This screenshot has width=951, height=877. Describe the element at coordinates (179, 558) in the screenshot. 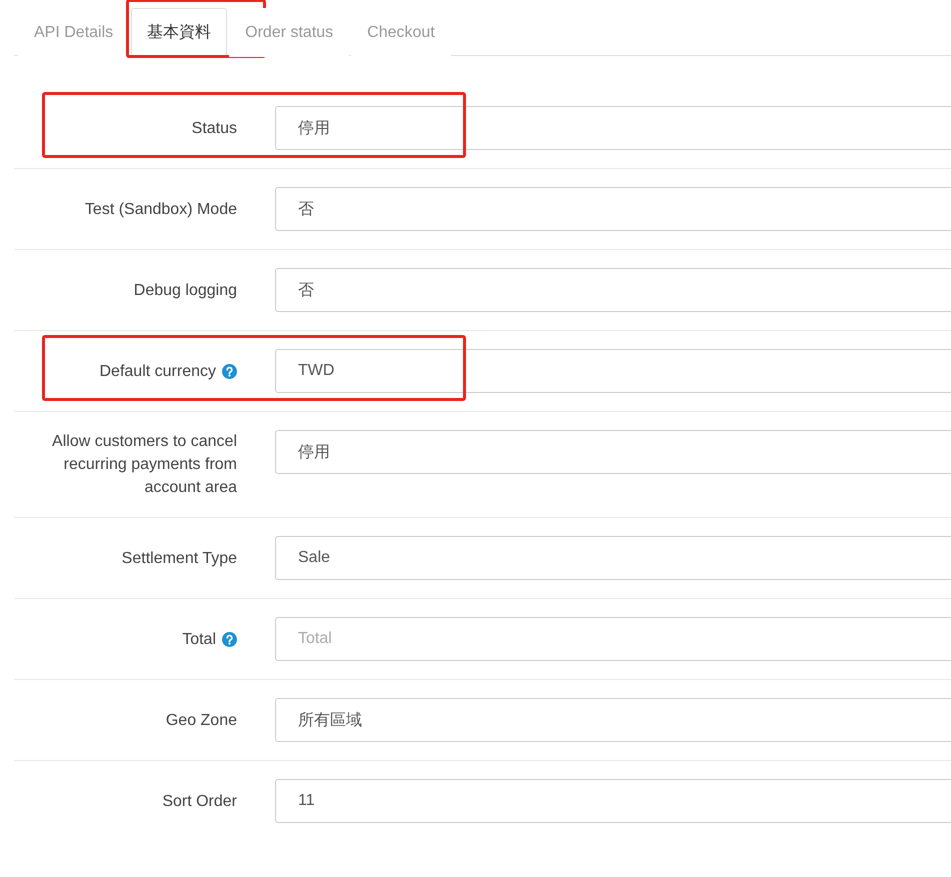

I see `field-label: Settlement Type` at that location.